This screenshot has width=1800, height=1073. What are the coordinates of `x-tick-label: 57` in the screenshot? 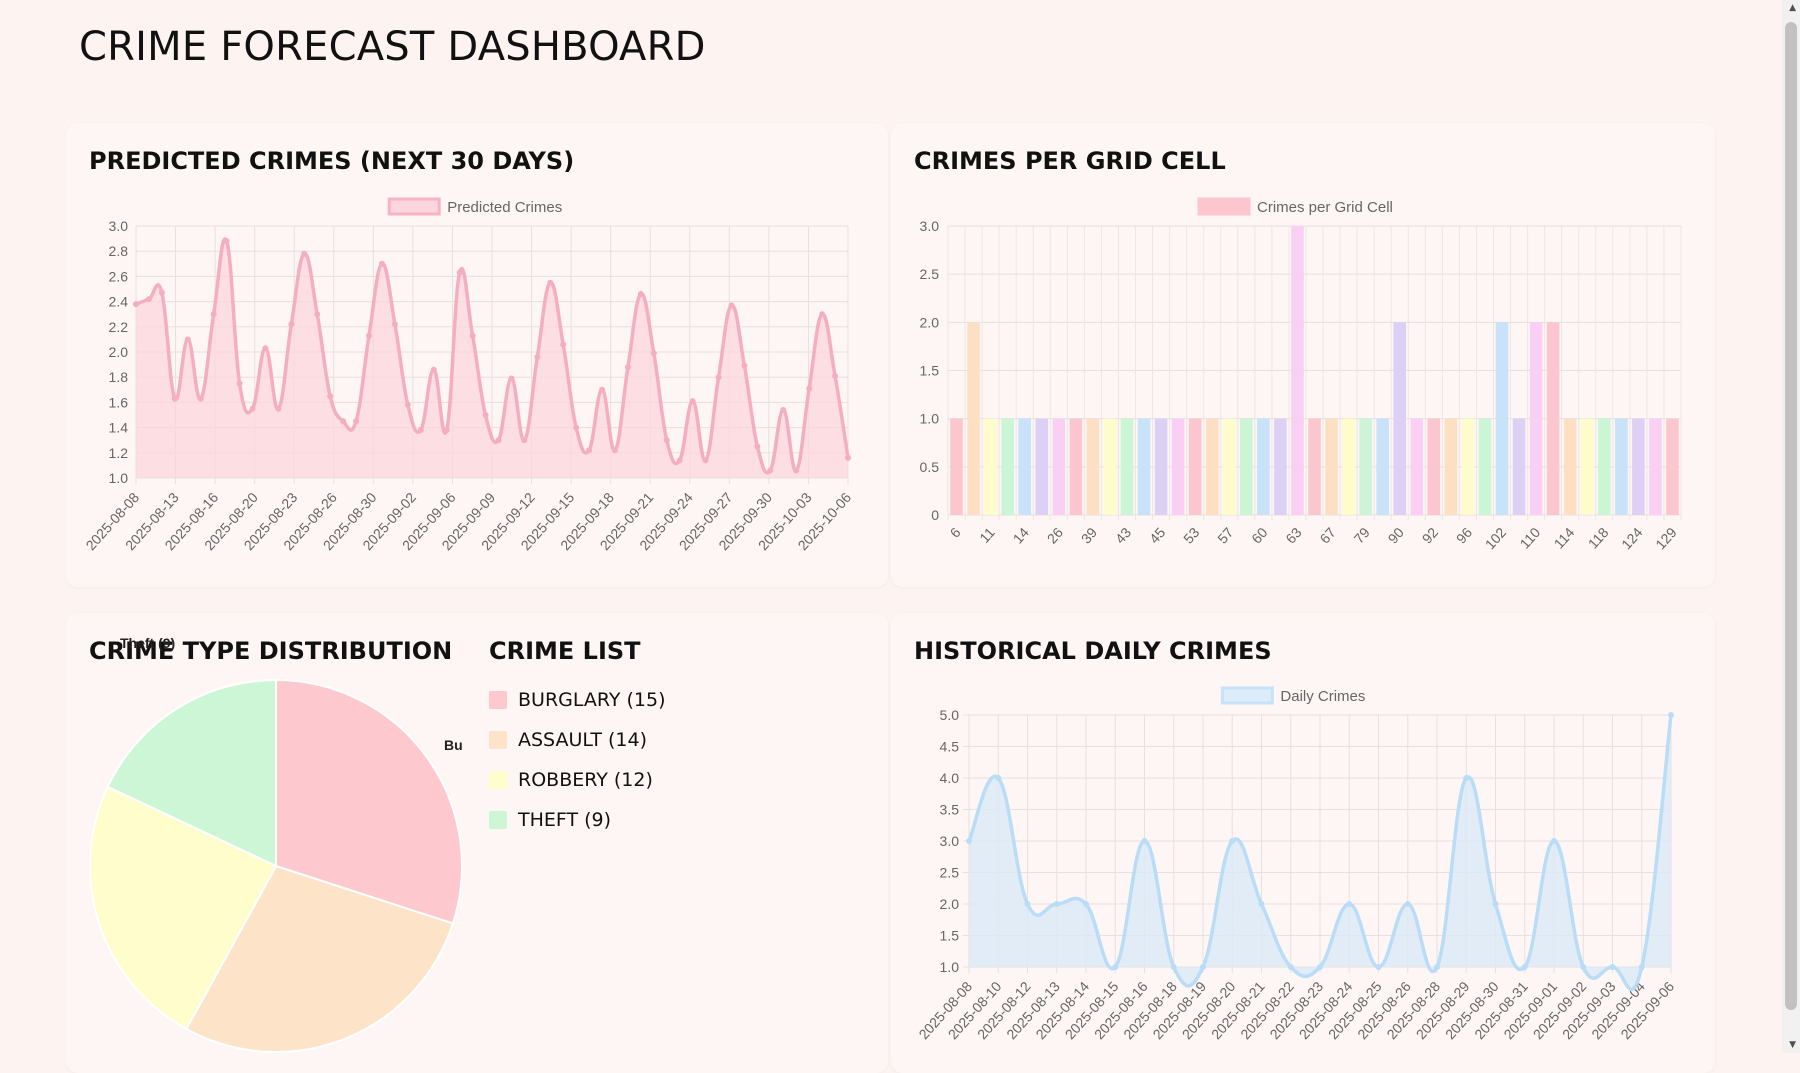 It's located at (1225, 535).